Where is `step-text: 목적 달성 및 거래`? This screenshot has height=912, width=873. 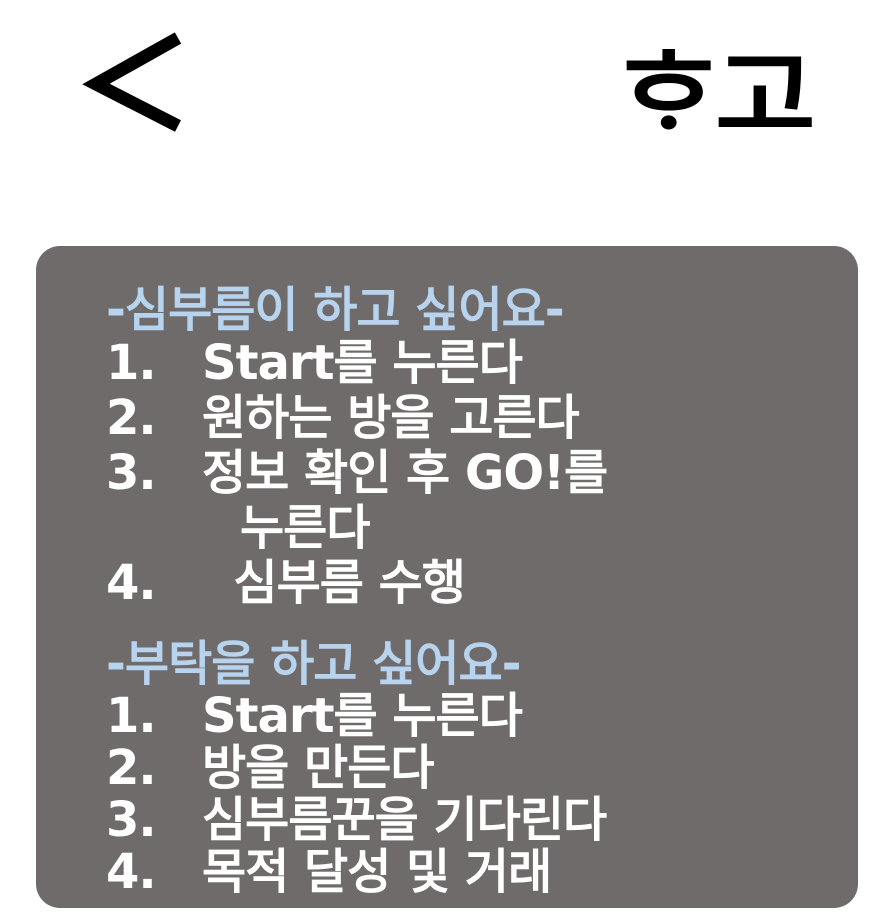
step-text: 목적 달성 및 거래 is located at coordinates (377, 872).